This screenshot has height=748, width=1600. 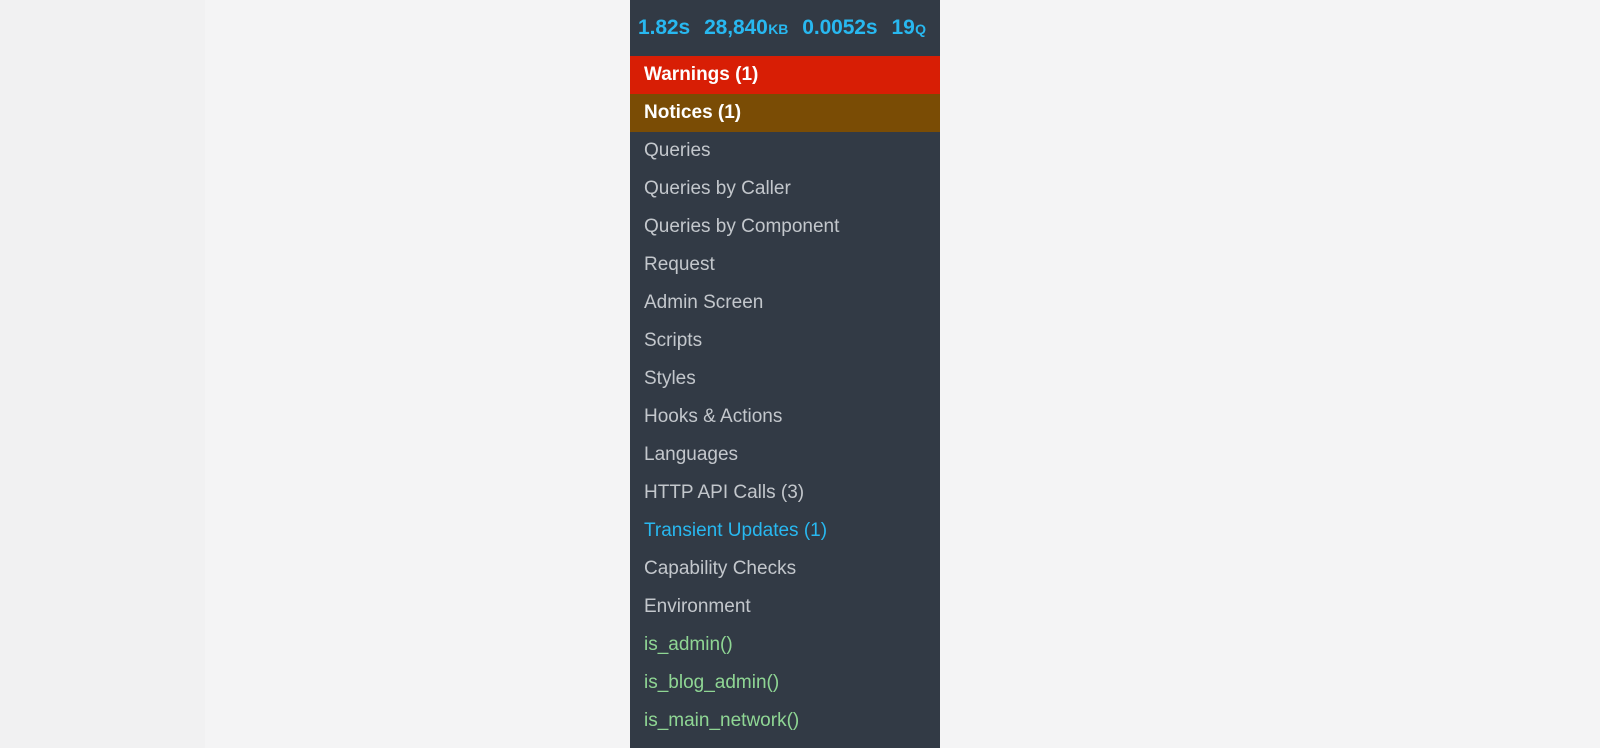 What do you see at coordinates (785, 569) in the screenshot?
I see `menu-item-capability-checks: Capability Checks` at bounding box center [785, 569].